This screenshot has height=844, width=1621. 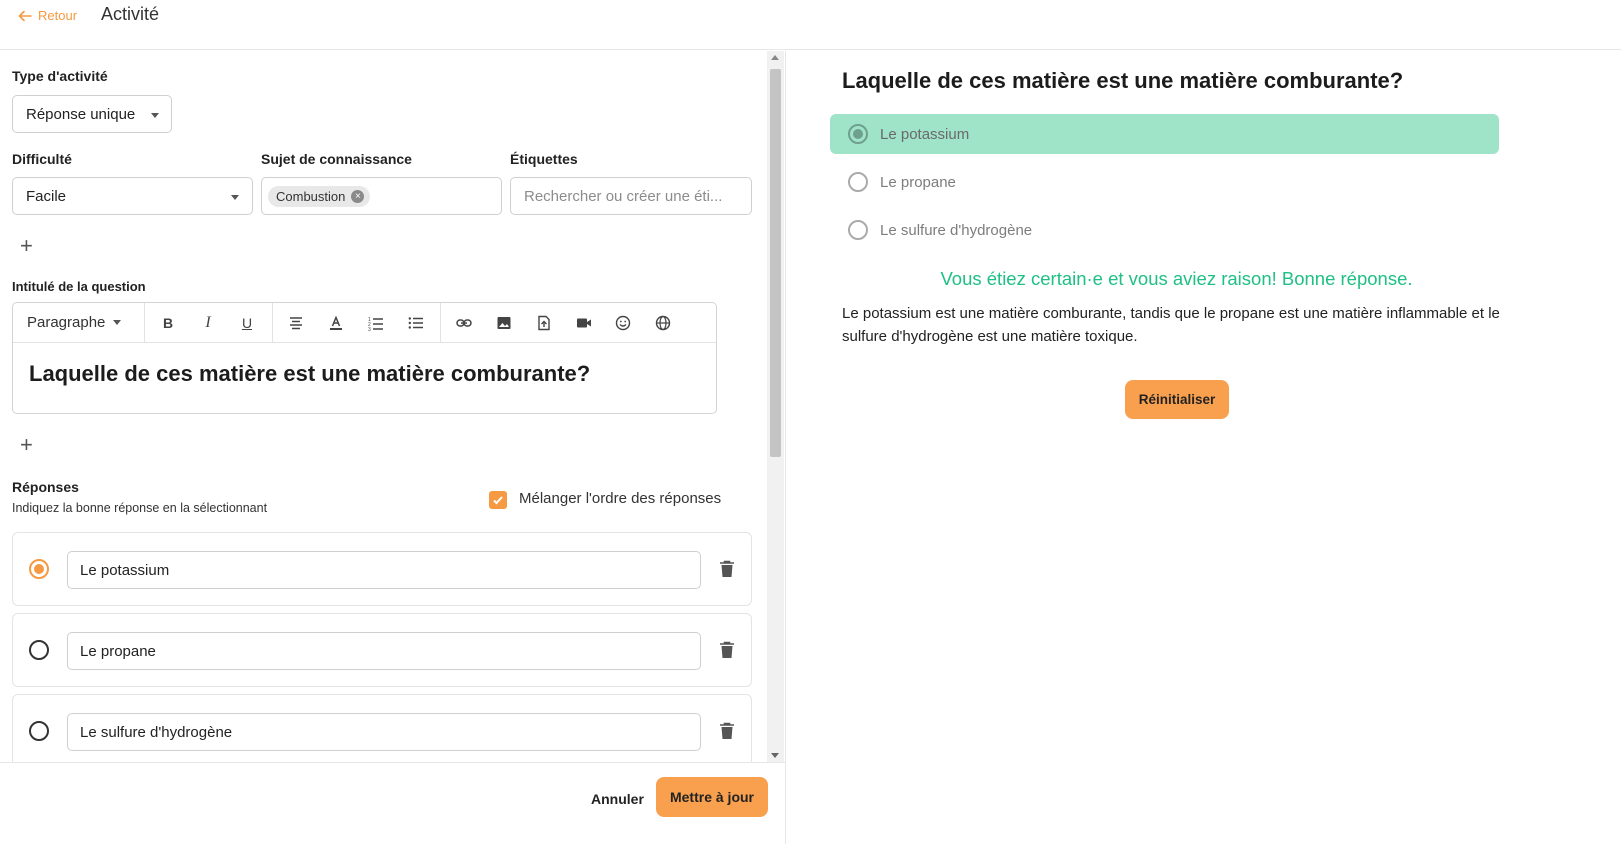 I want to click on scroll-up-icon, so click(x=775, y=57).